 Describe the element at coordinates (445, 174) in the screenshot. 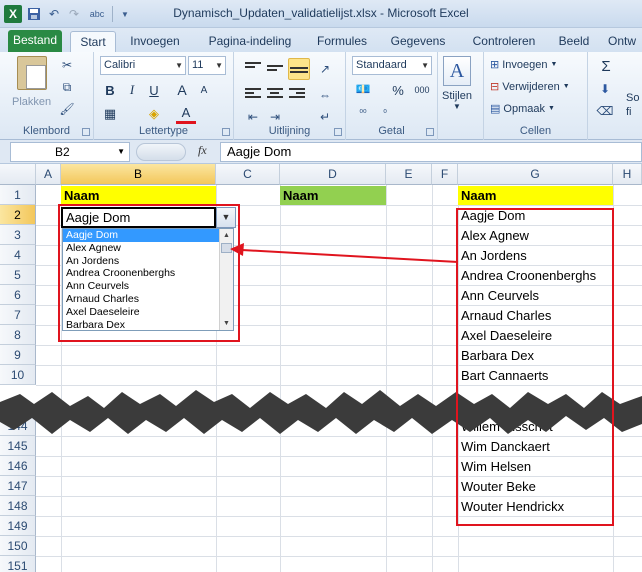

I see `column-header-f: F` at that location.